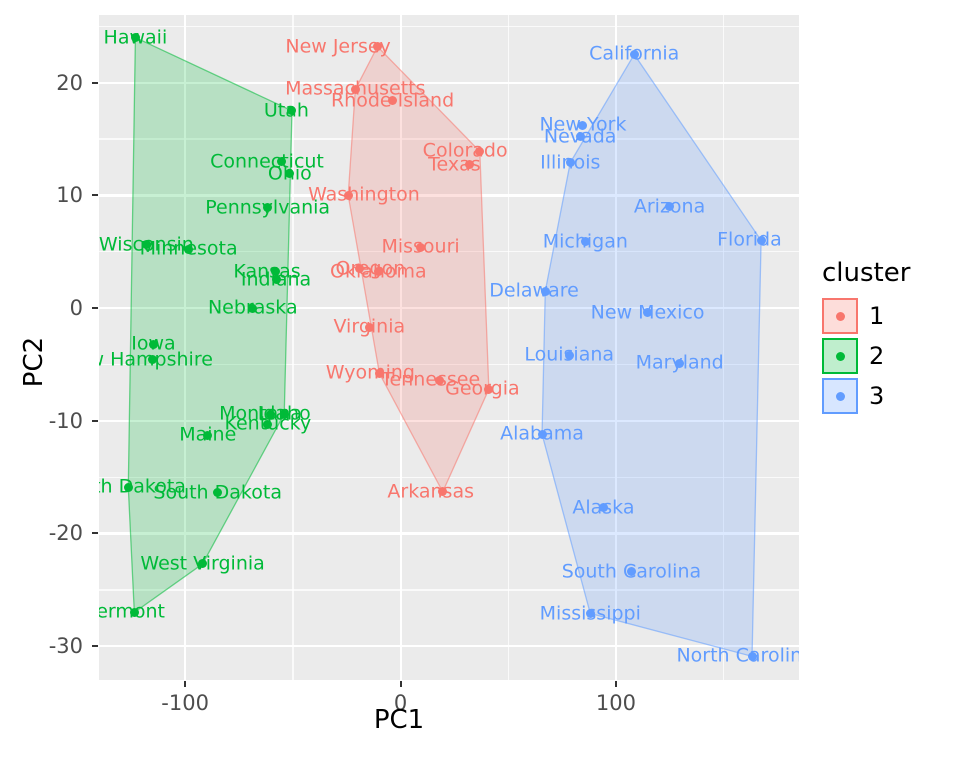 The image size is (960, 768). What do you see at coordinates (877, 396) in the screenshot?
I see `legend-label: 3` at bounding box center [877, 396].